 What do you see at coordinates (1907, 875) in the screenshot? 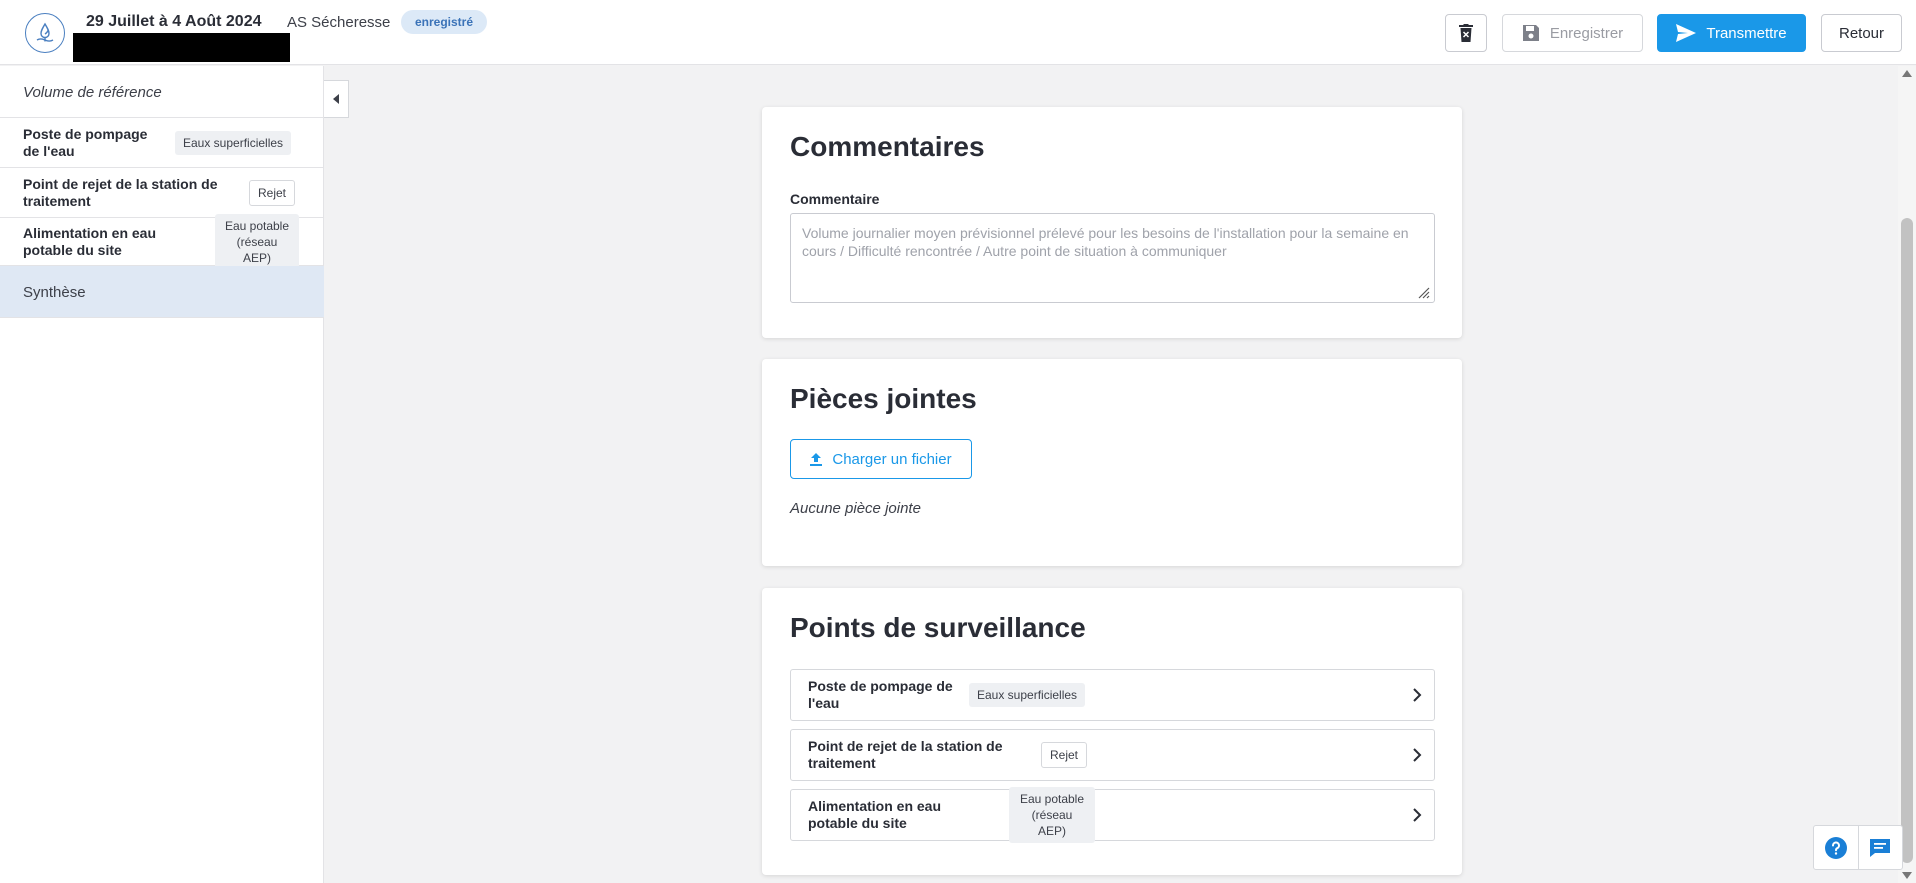
I see `scroll-down-arrow` at bounding box center [1907, 875].